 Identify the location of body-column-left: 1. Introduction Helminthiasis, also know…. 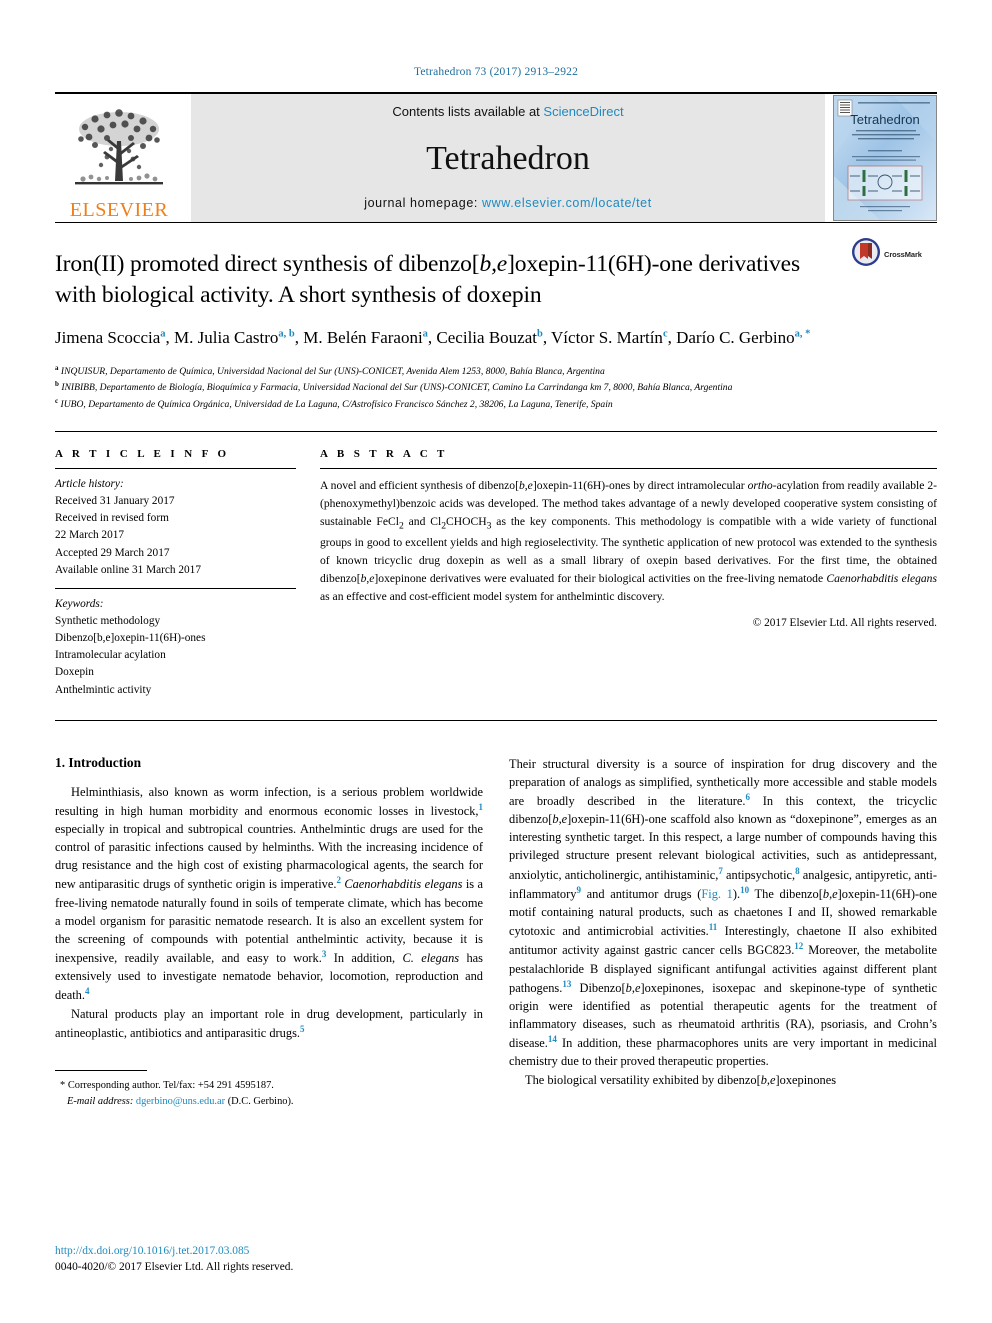
(269, 932).